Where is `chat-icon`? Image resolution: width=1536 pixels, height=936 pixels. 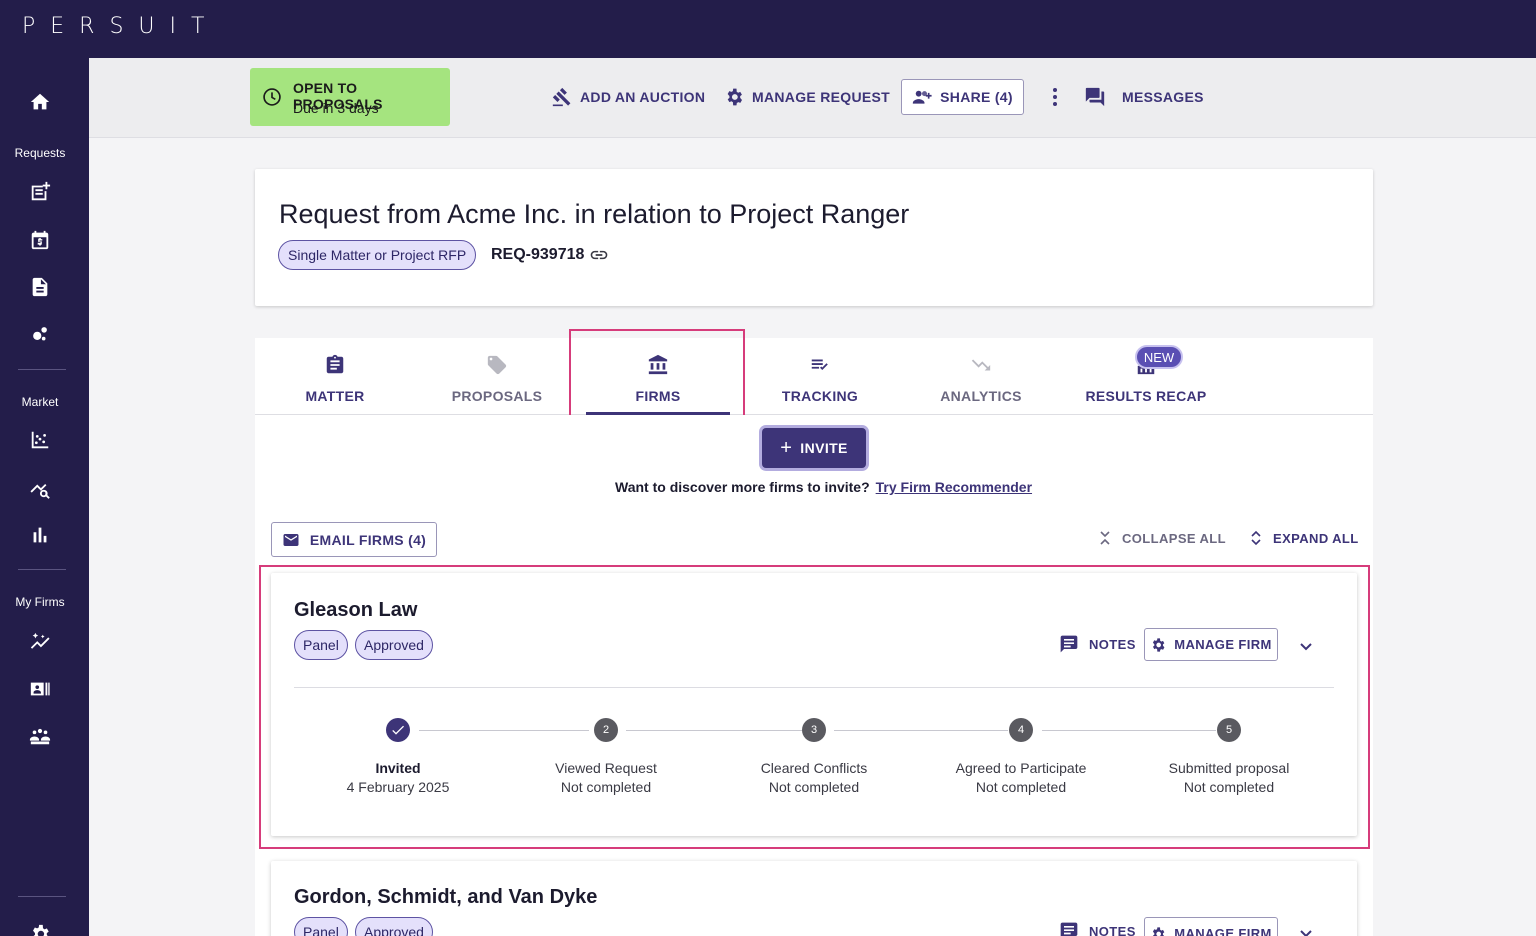
chat-icon is located at coordinates (1095, 97).